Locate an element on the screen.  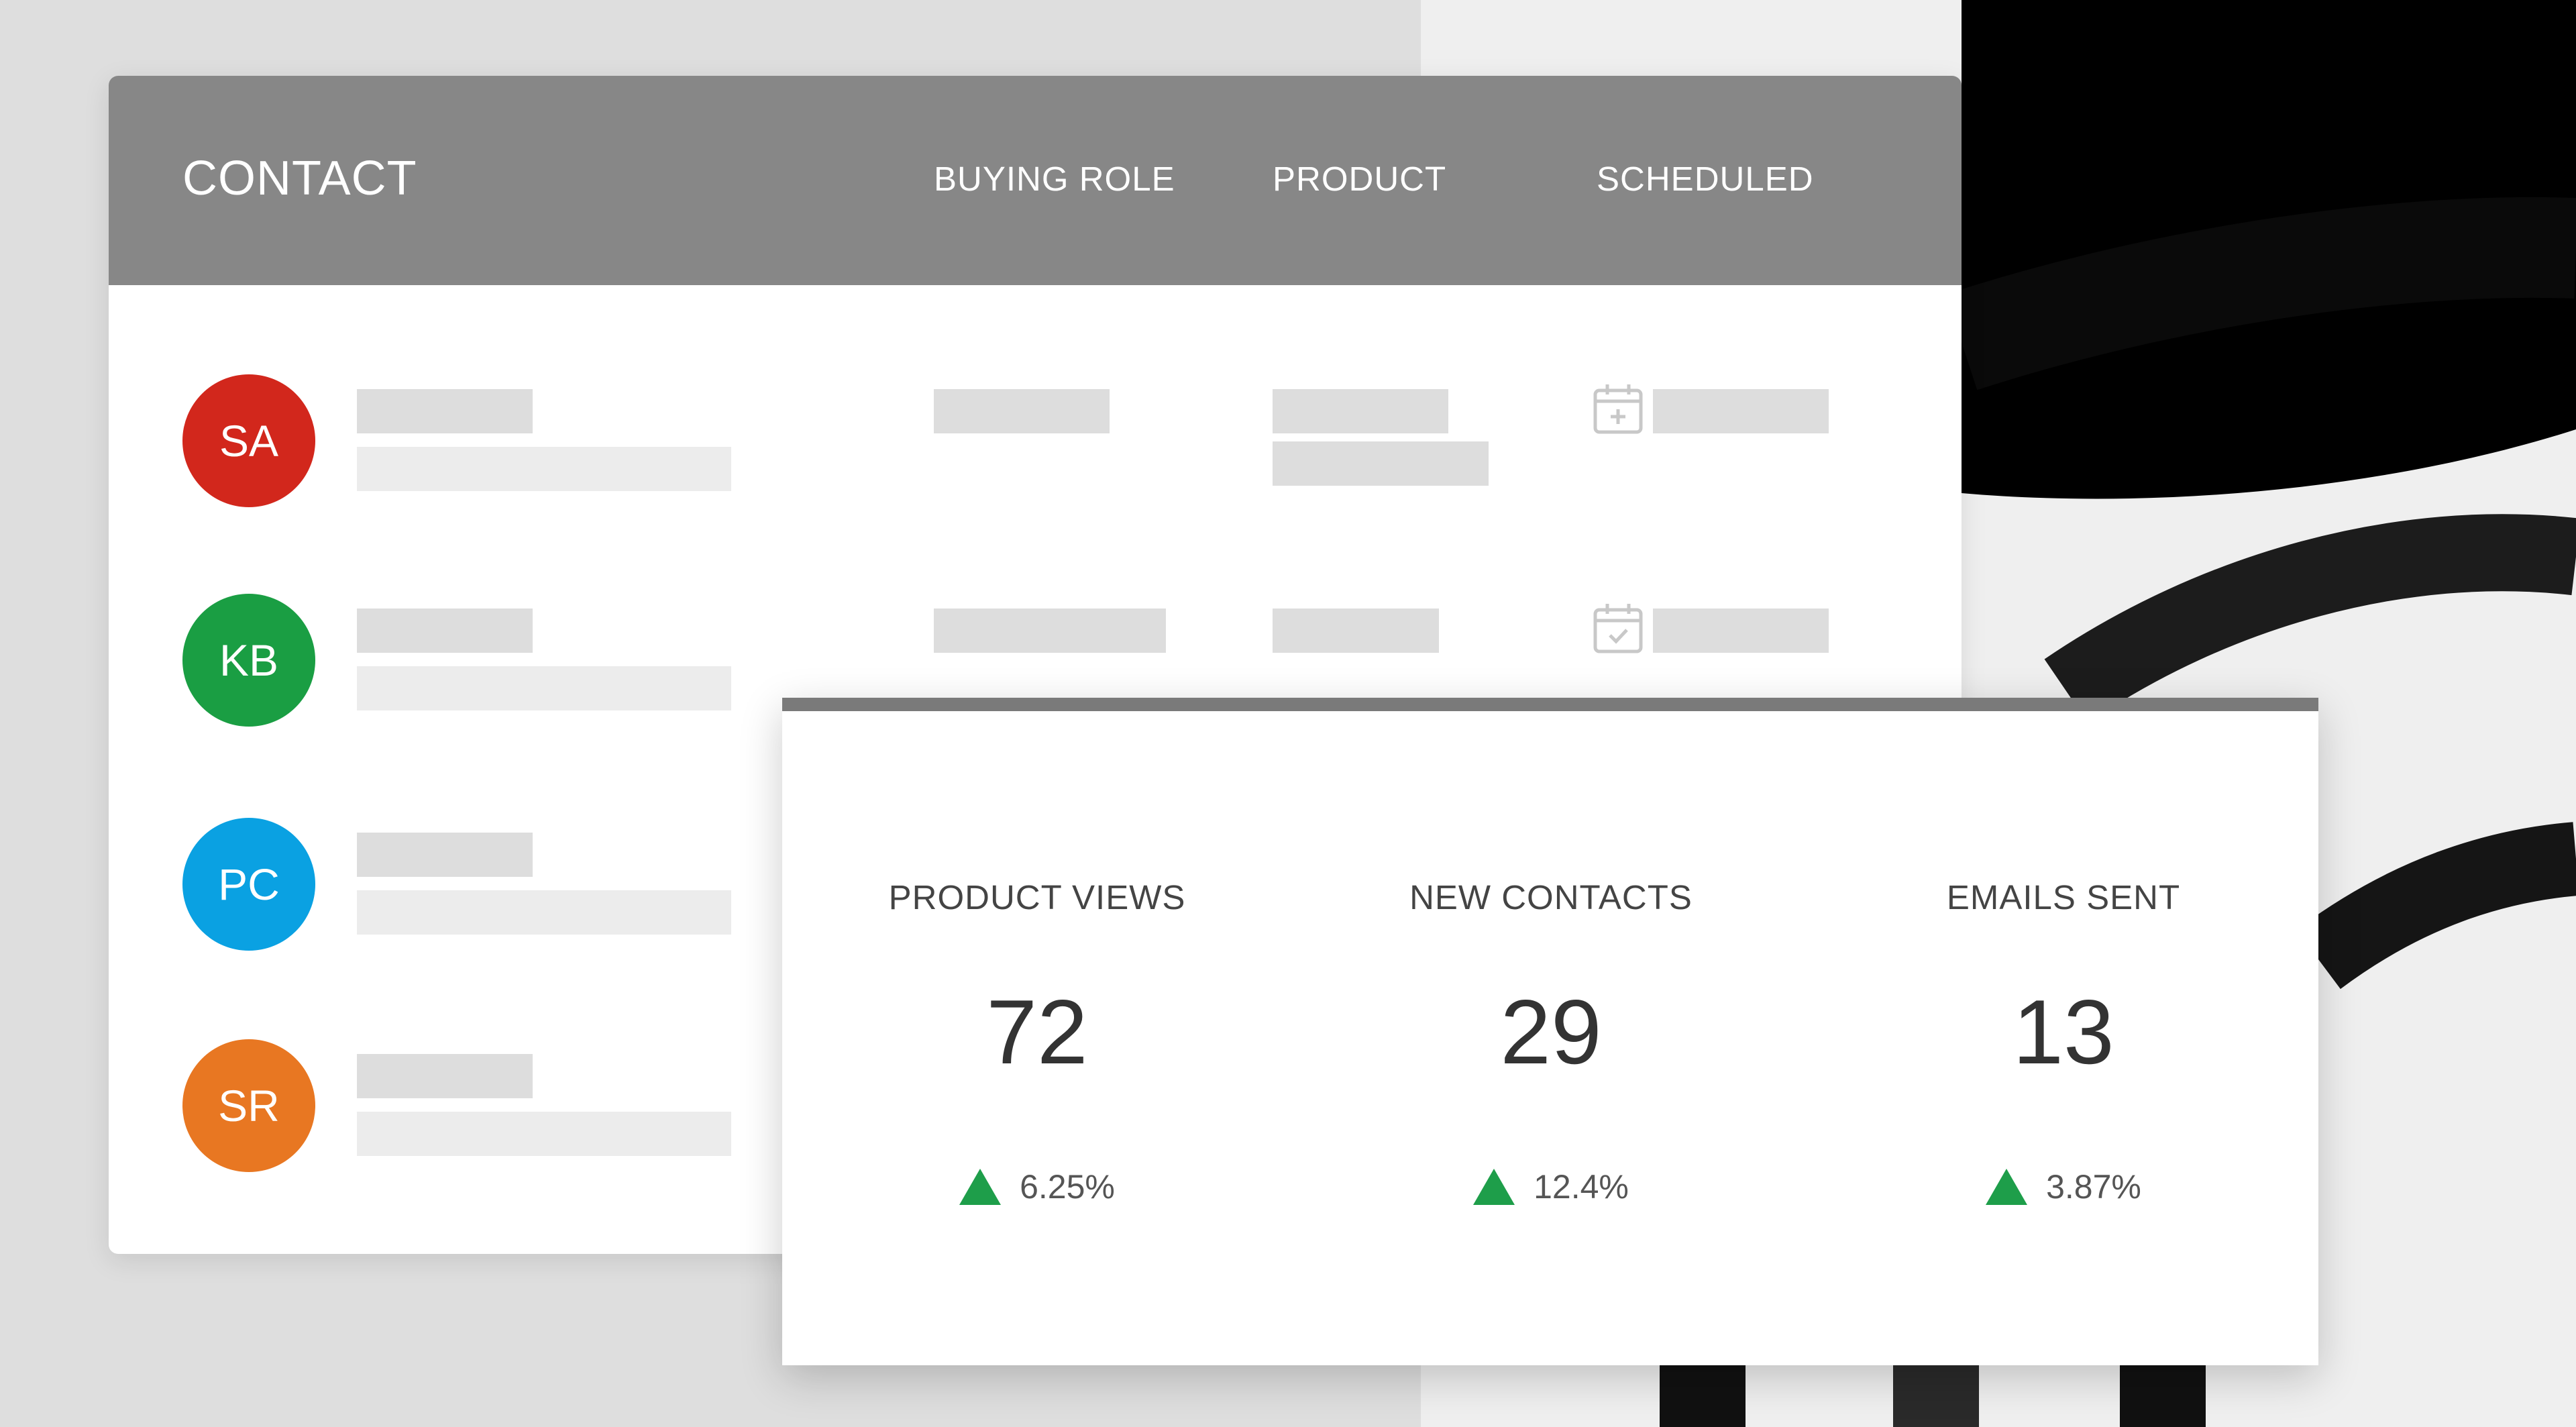
calendar-check-icon is located at coordinates (1618, 628).